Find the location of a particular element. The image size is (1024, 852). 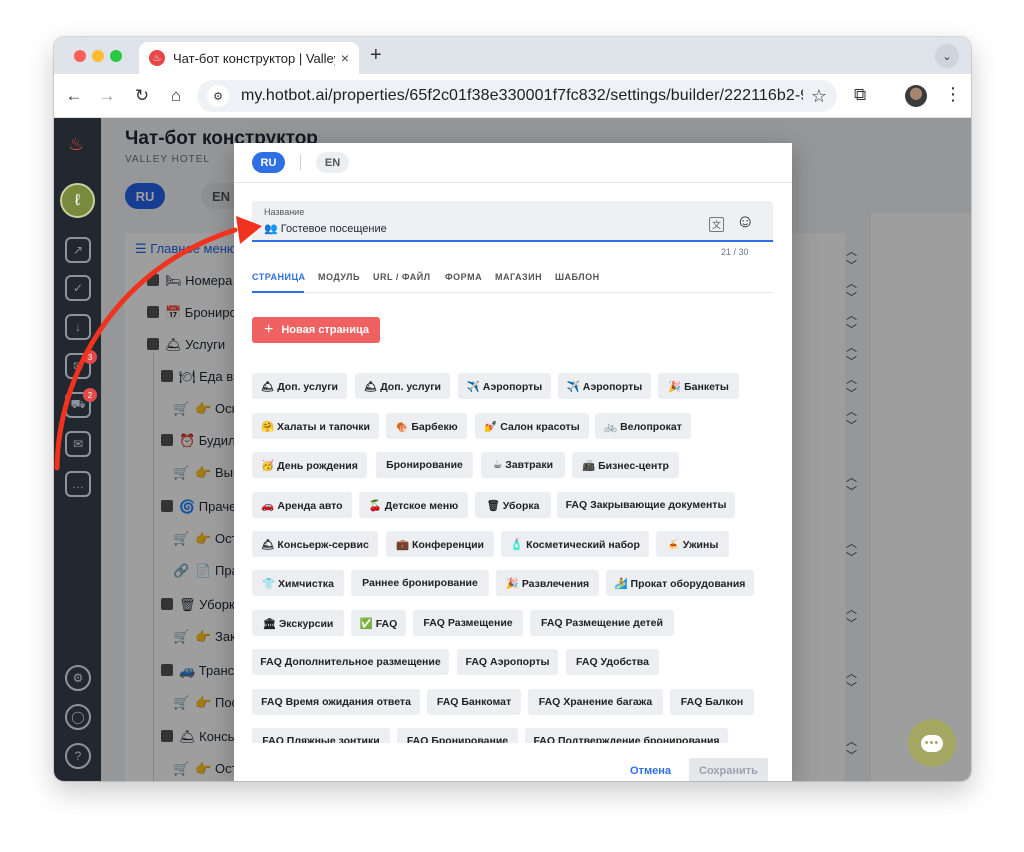

analytics-icon: ↗ is located at coordinates (78, 250).